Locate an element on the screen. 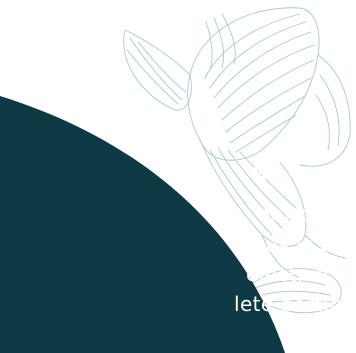 The width and height of the screenshot is (356, 353). section-heading: w is located at coordinates (262, 172).